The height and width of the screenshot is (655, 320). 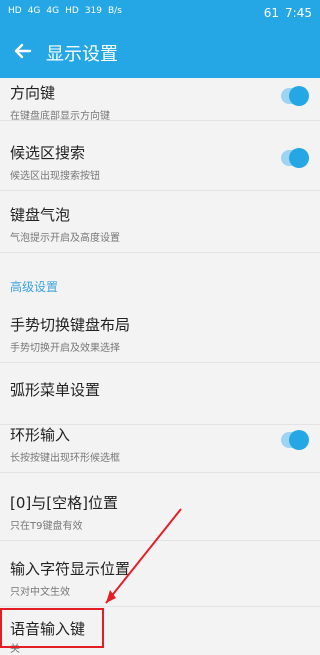 What do you see at coordinates (82, 54) in the screenshot?
I see `page-title: 显示设置` at bounding box center [82, 54].